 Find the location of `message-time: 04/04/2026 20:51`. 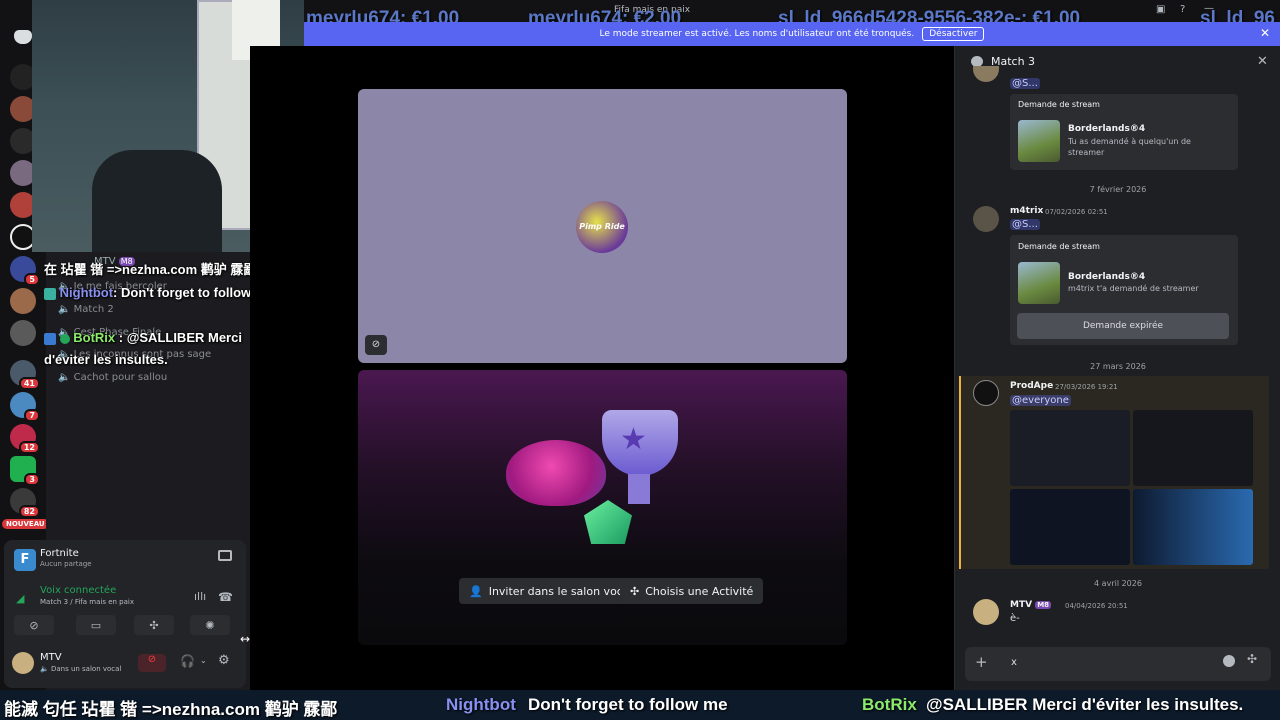

message-time: 04/04/2026 20:51 is located at coordinates (1096, 606).